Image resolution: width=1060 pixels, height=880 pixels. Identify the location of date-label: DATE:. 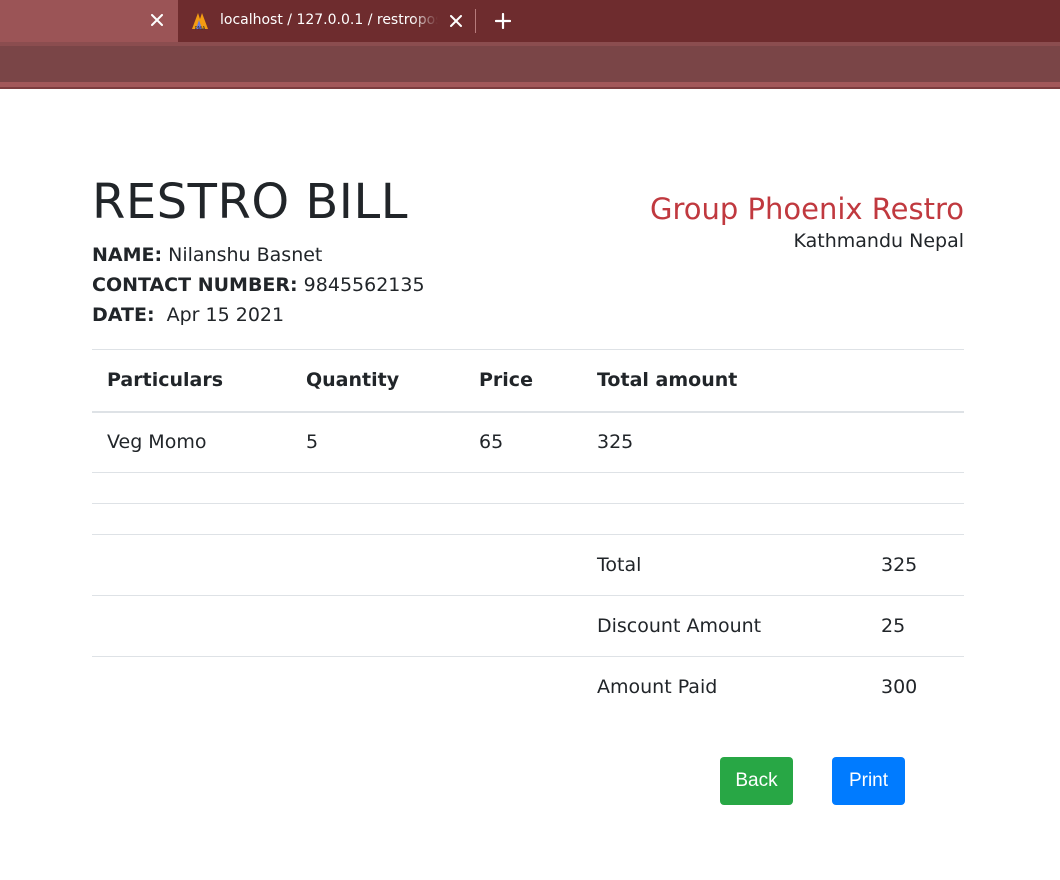
(123, 315).